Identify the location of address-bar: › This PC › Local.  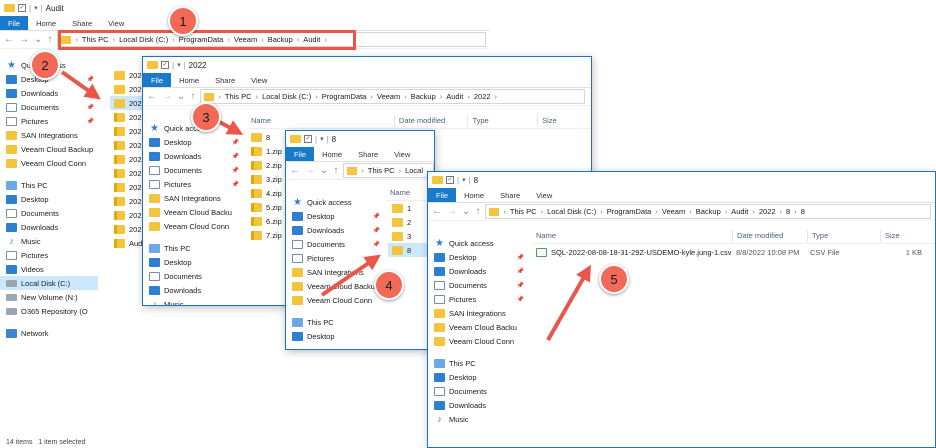
(388, 170).